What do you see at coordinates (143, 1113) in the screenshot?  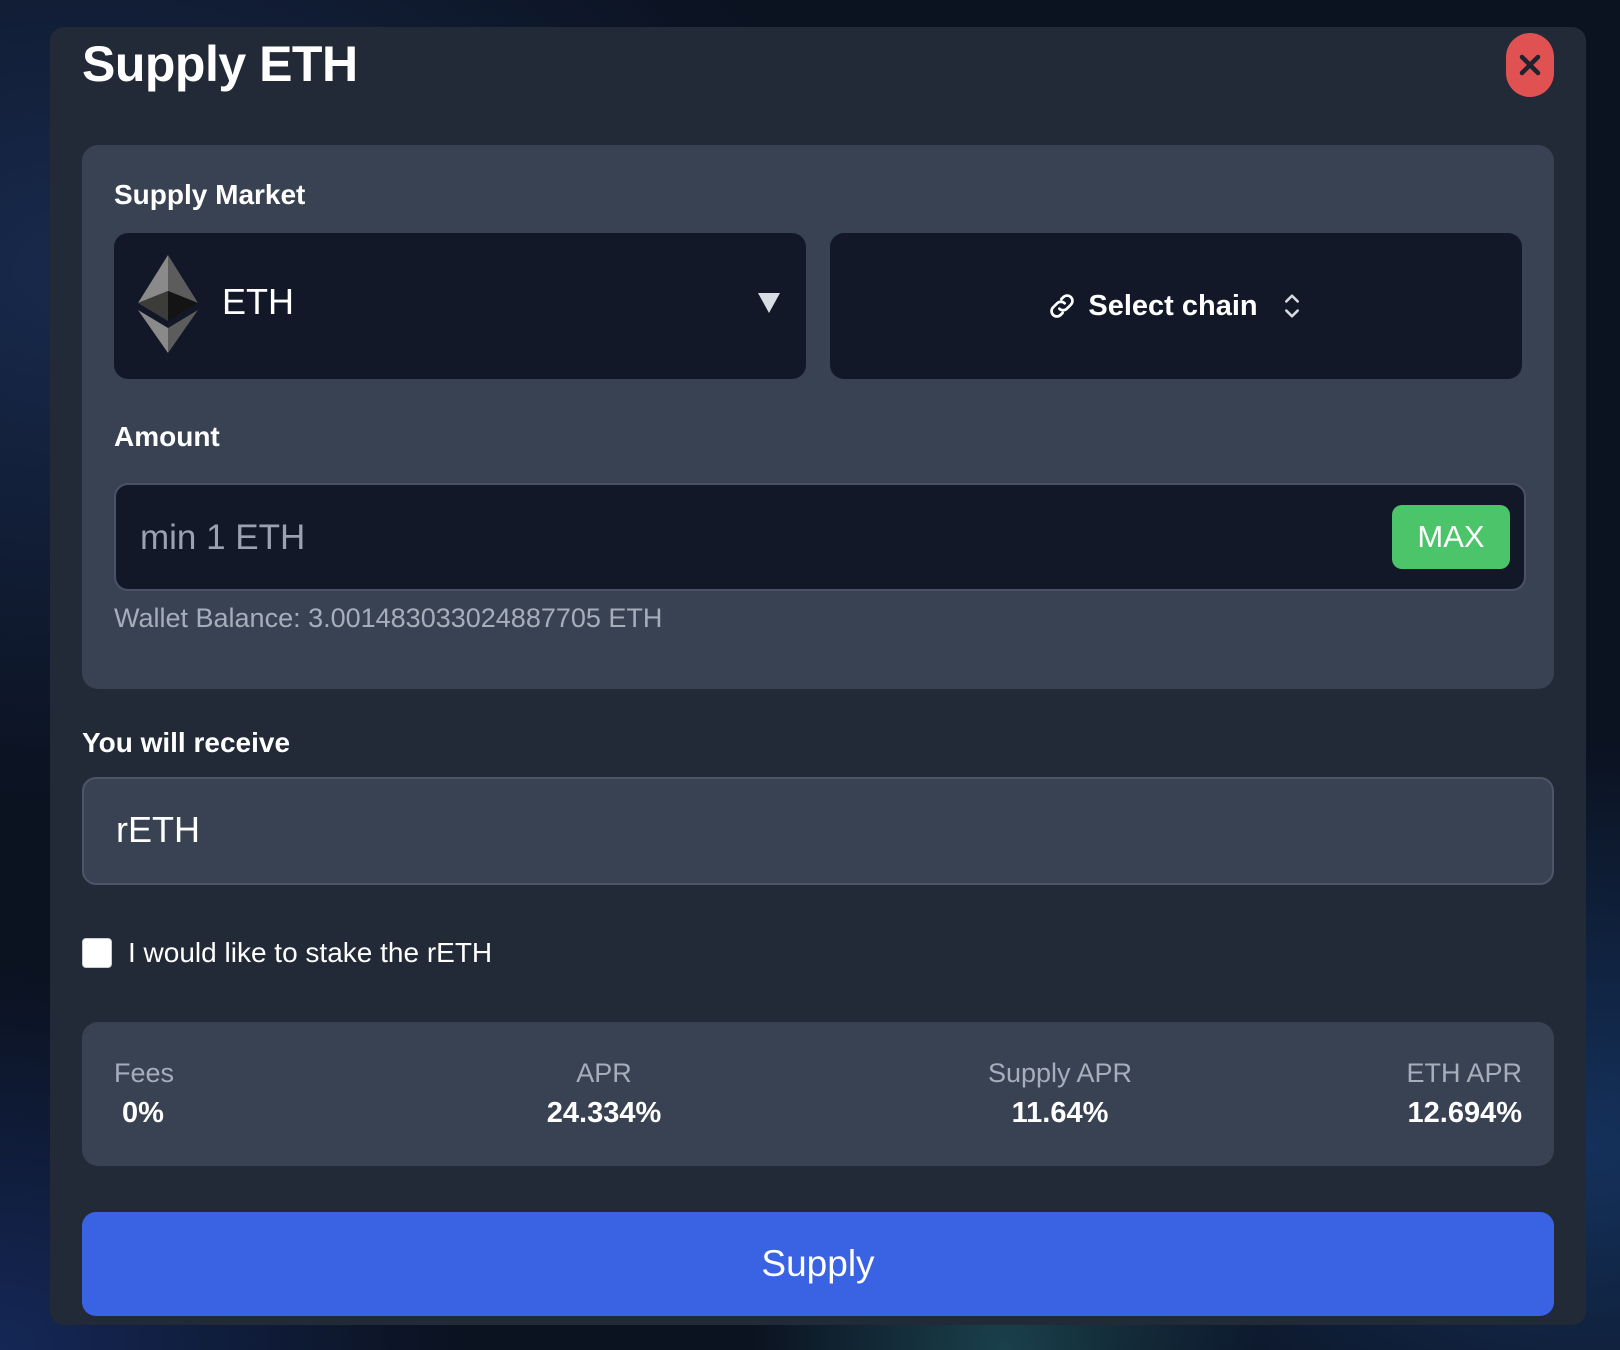 I see `fees-value: 0%` at bounding box center [143, 1113].